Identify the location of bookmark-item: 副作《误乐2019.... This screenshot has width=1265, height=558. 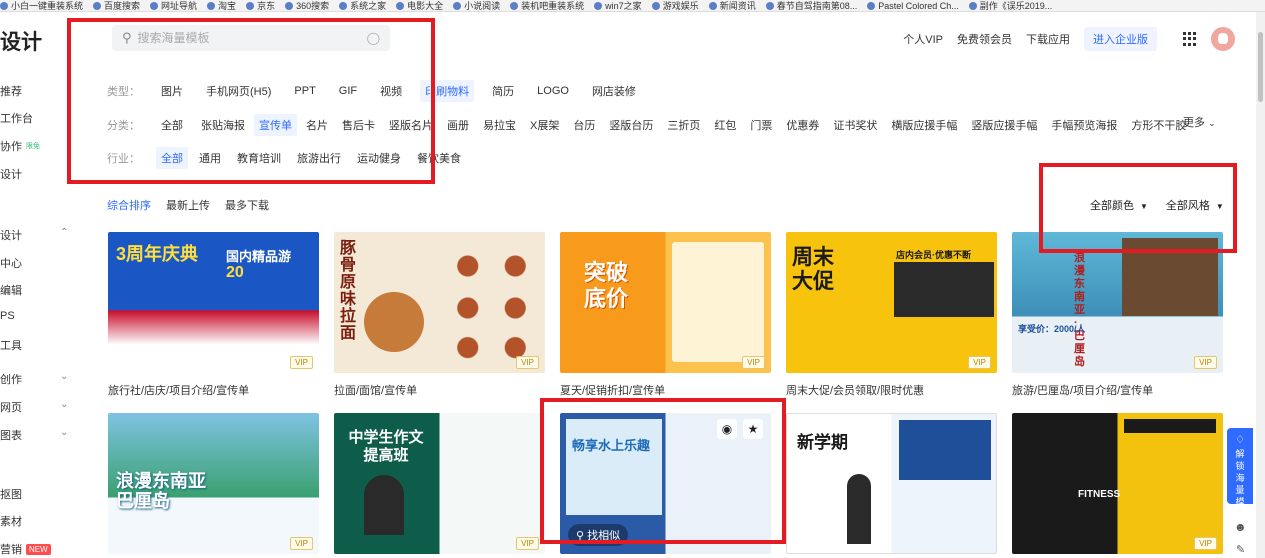
(1010, 5).